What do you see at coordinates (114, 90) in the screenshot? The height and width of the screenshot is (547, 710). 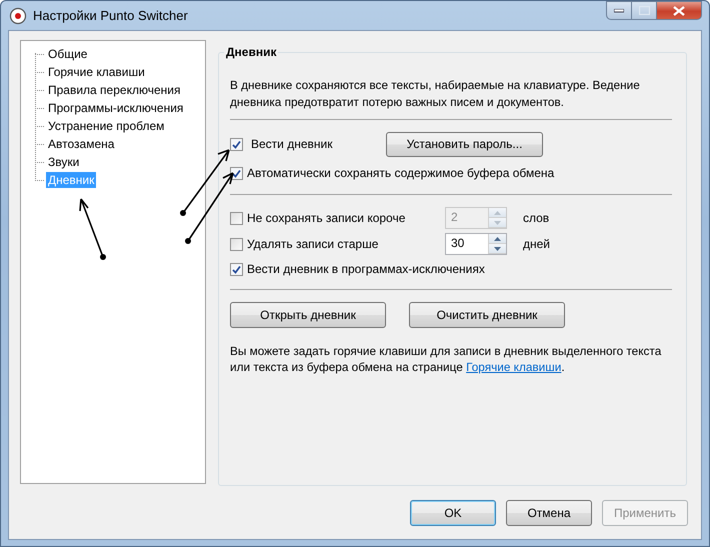 I see `tree-item: Правила переключения` at bounding box center [114, 90].